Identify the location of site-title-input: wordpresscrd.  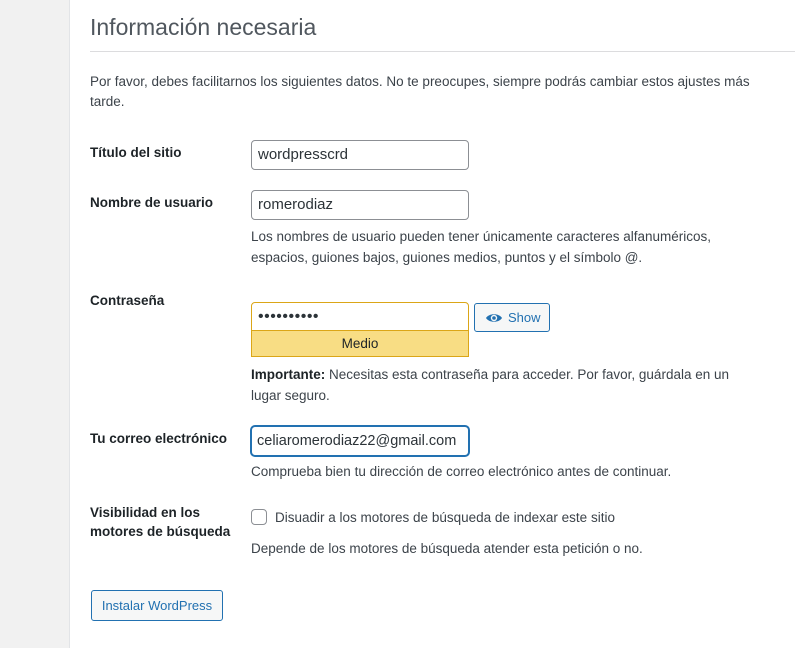
(360, 155).